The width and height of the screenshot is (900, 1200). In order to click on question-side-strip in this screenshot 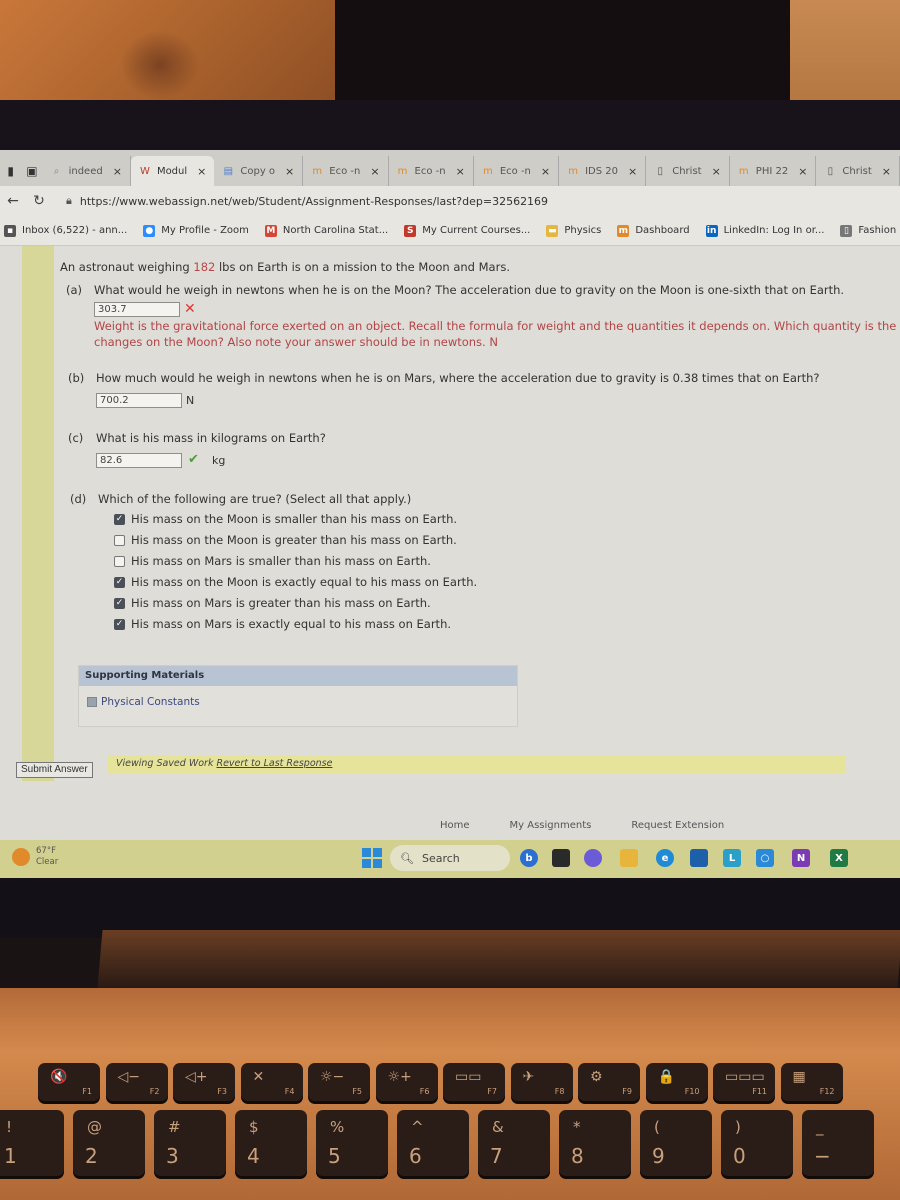, I will do `click(38, 513)`.